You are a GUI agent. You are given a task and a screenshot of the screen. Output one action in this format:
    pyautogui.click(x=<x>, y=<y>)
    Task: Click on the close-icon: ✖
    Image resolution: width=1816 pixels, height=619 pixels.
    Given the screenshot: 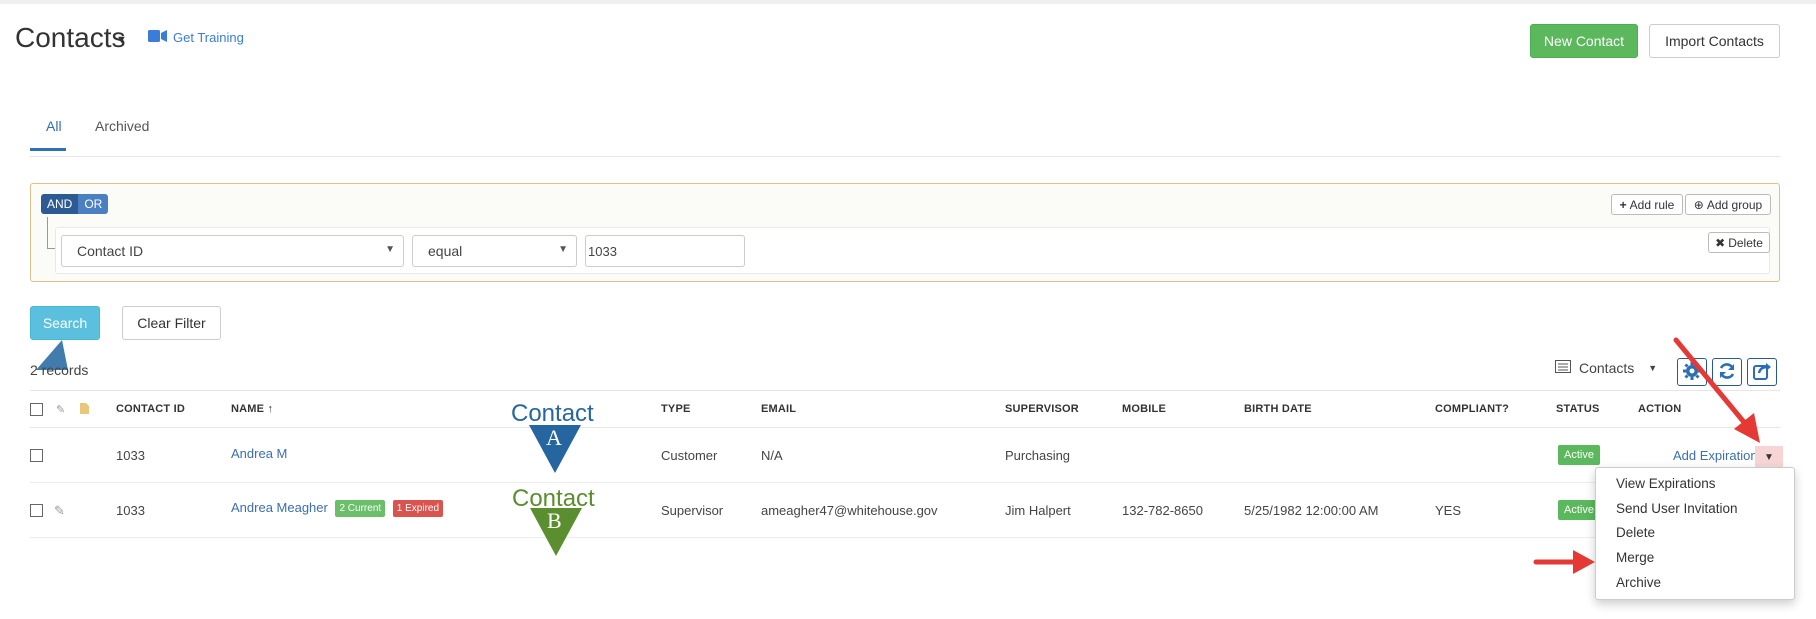 What is the action you would take?
    pyautogui.click(x=1720, y=242)
    